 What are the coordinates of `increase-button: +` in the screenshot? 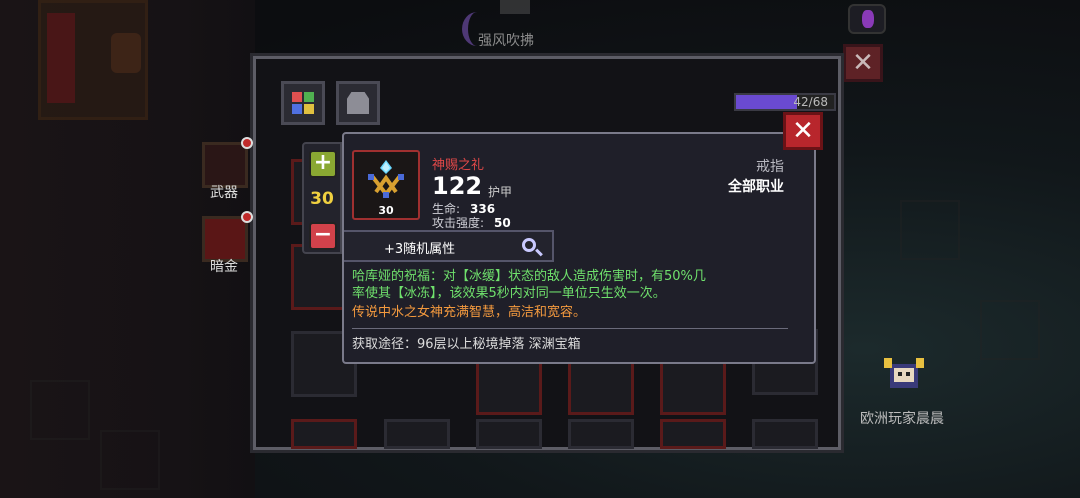 It's located at (323, 164).